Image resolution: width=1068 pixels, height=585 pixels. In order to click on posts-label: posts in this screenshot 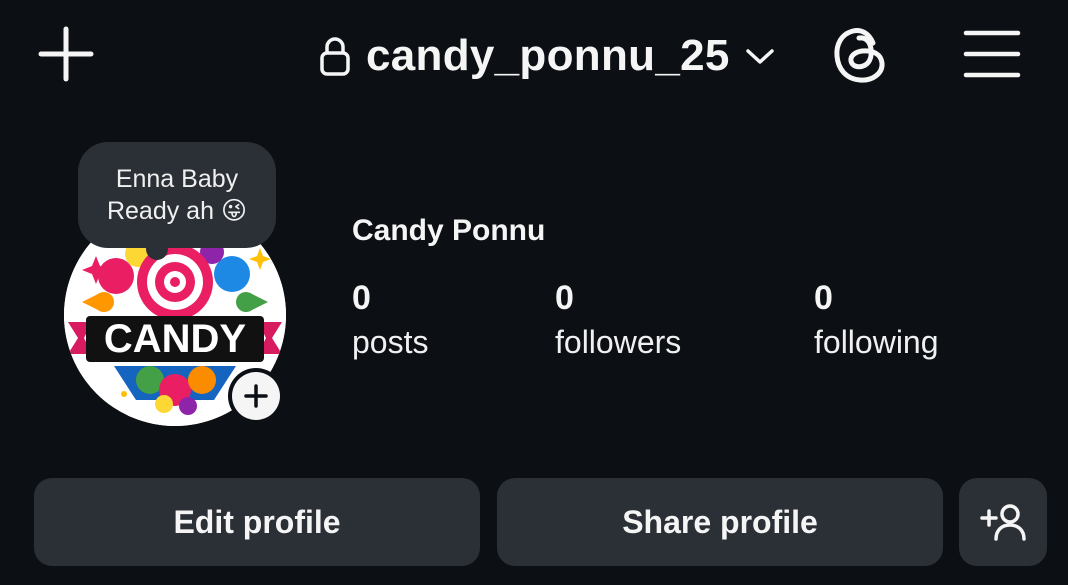, I will do `click(390, 342)`.